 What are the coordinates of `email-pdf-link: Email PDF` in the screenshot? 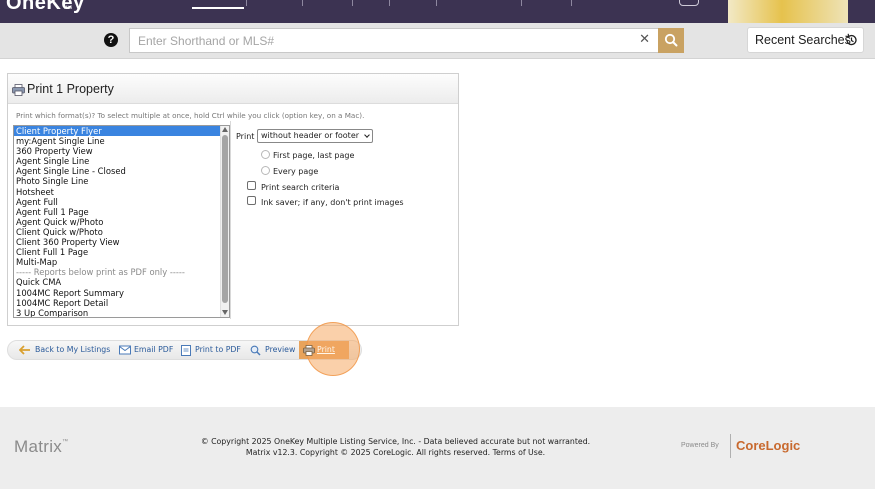 It's located at (153, 349).